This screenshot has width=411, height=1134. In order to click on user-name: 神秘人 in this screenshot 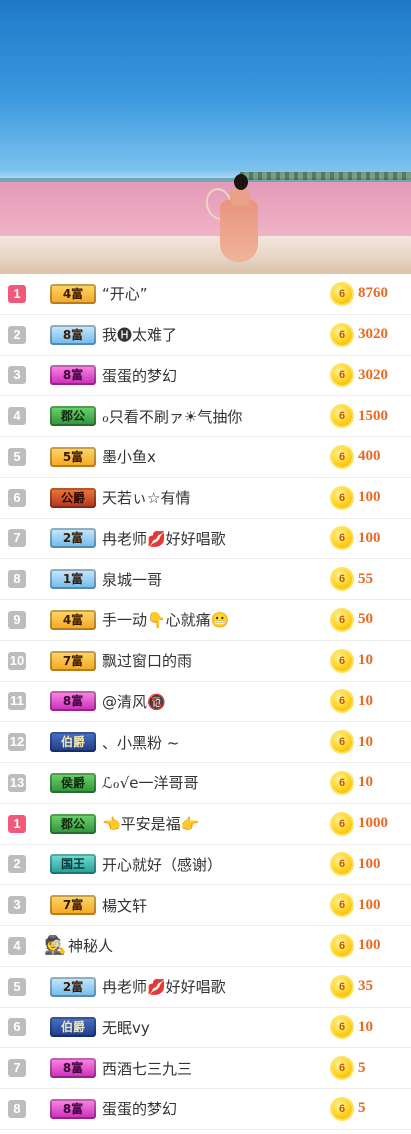, I will do `click(90, 945)`.